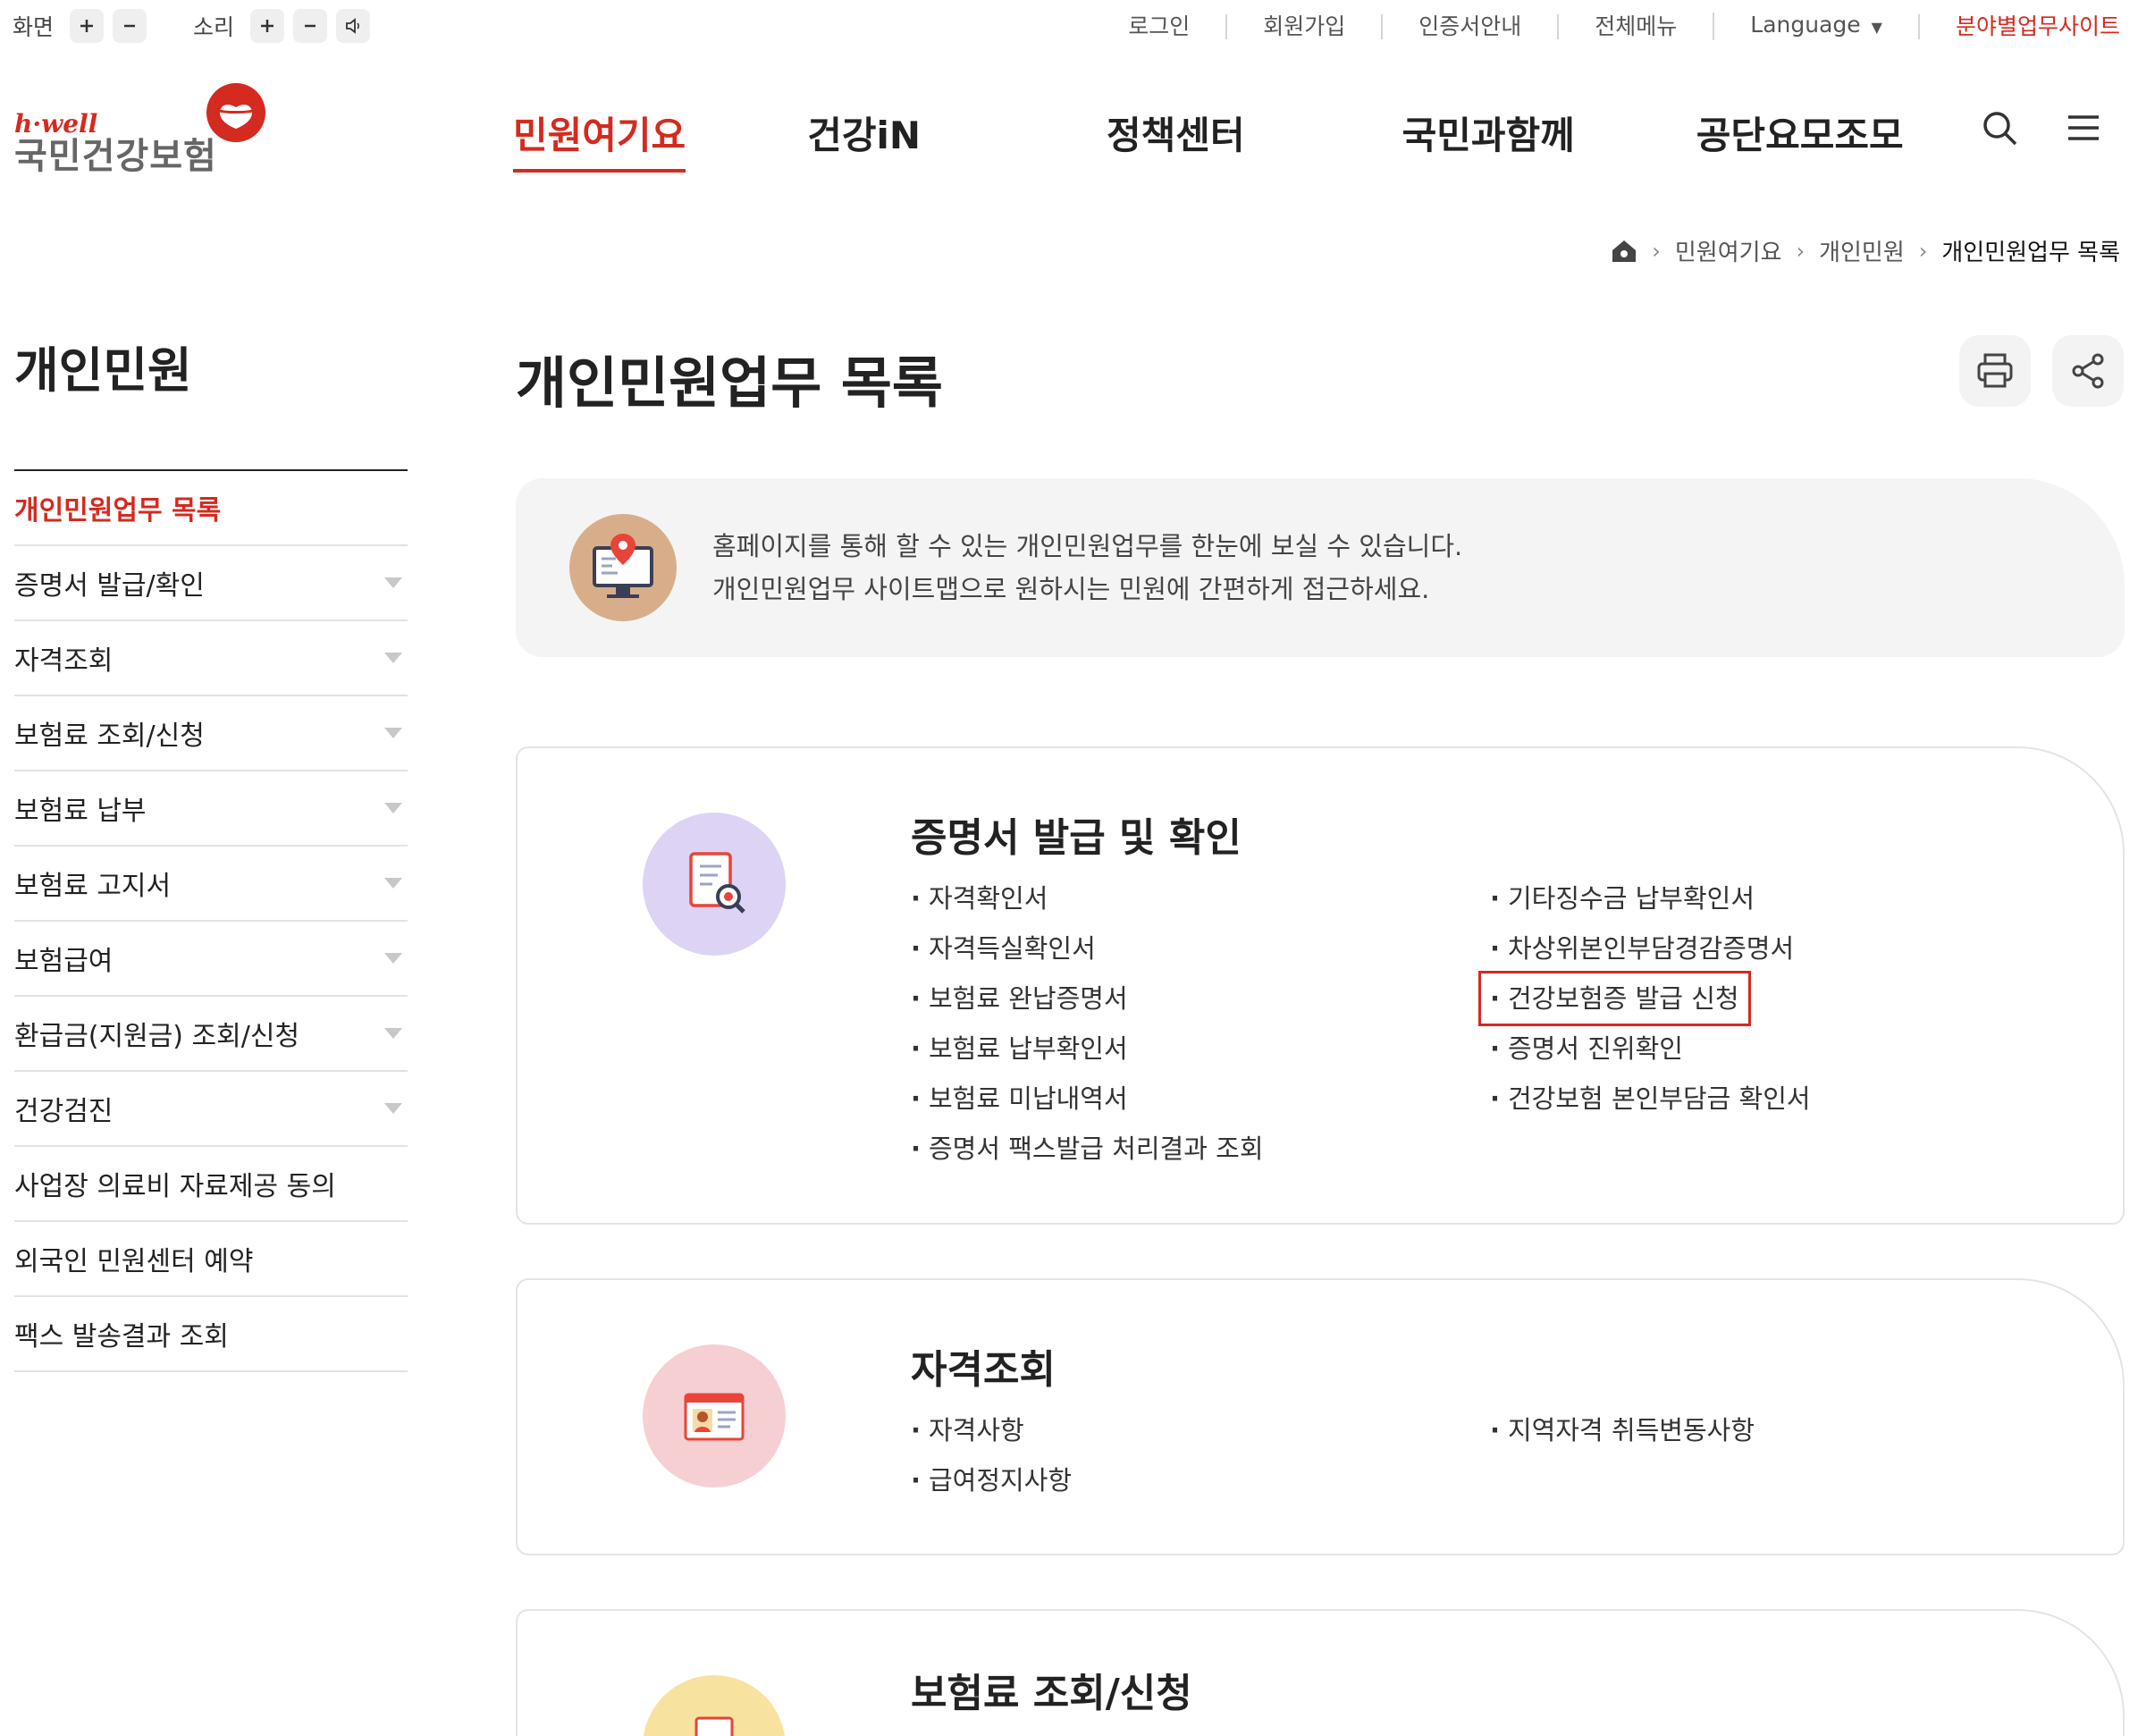  What do you see at coordinates (130, 26) in the screenshot?
I see `zoom-out-button` at bounding box center [130, 26].